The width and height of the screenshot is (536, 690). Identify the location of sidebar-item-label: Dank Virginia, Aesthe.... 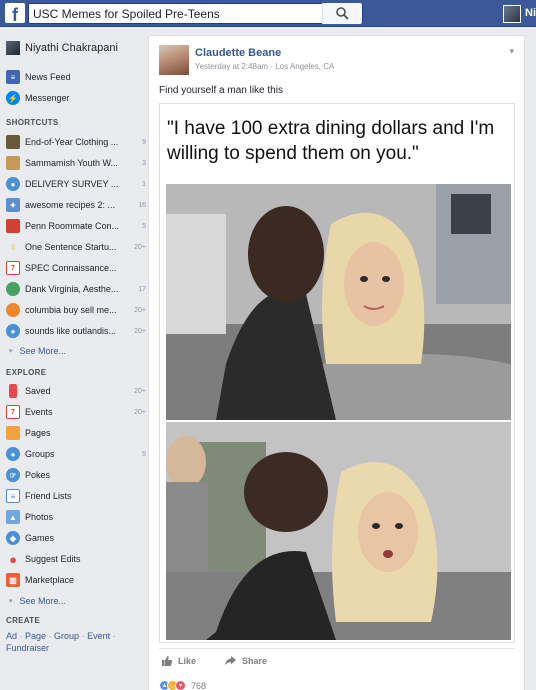
(72, 289).